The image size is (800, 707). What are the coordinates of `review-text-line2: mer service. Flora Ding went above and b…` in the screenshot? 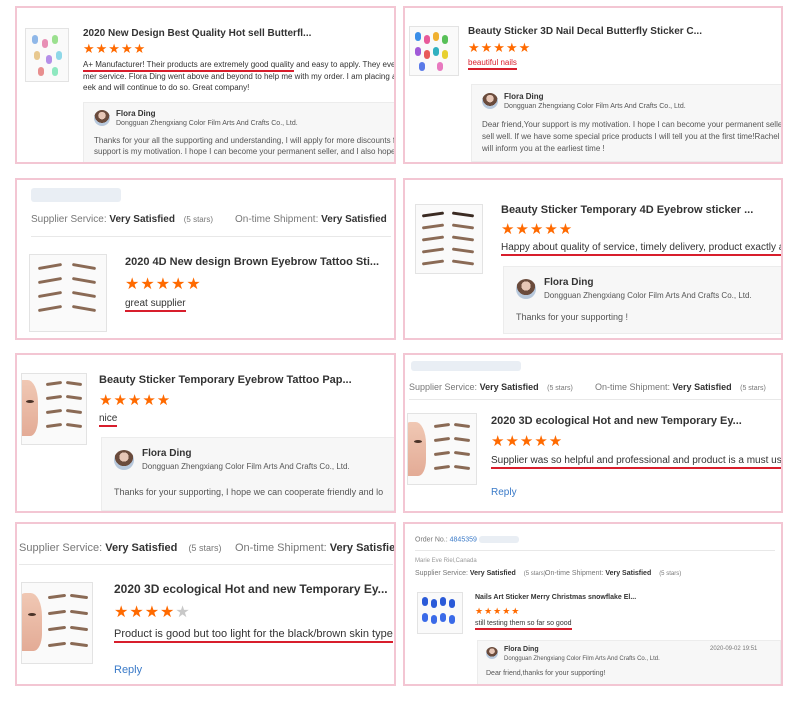 It's located at (239, 76).